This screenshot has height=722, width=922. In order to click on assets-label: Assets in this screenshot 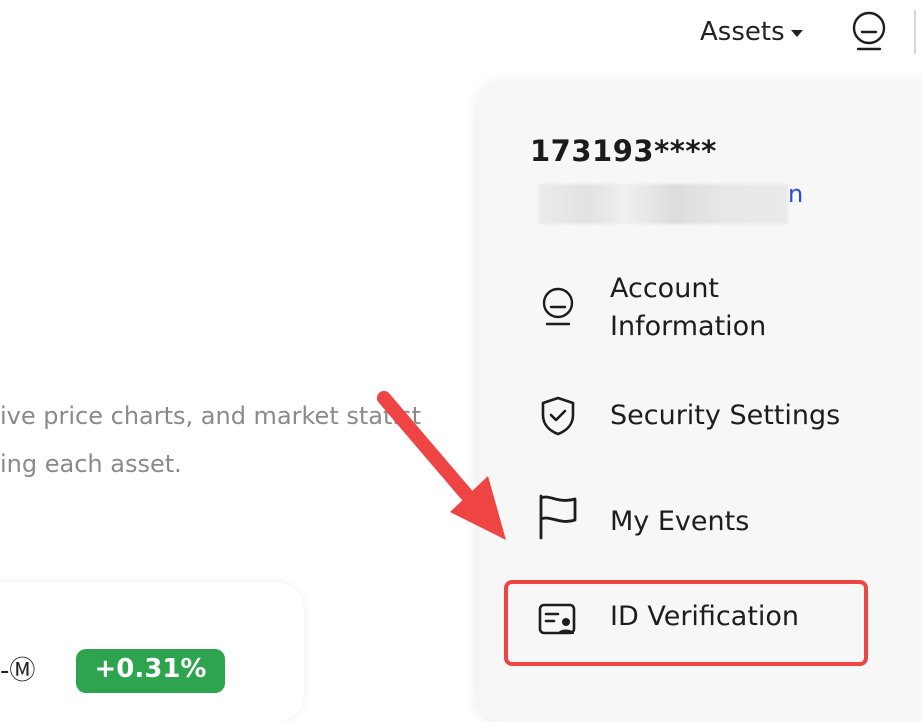, I will do `click(742, 32)`.